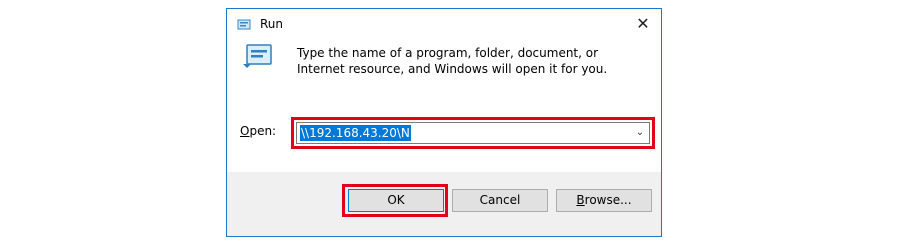  Describe the element at coordinates (272, 24) in the screenshot. I see `dialog-title: Run` at that location.